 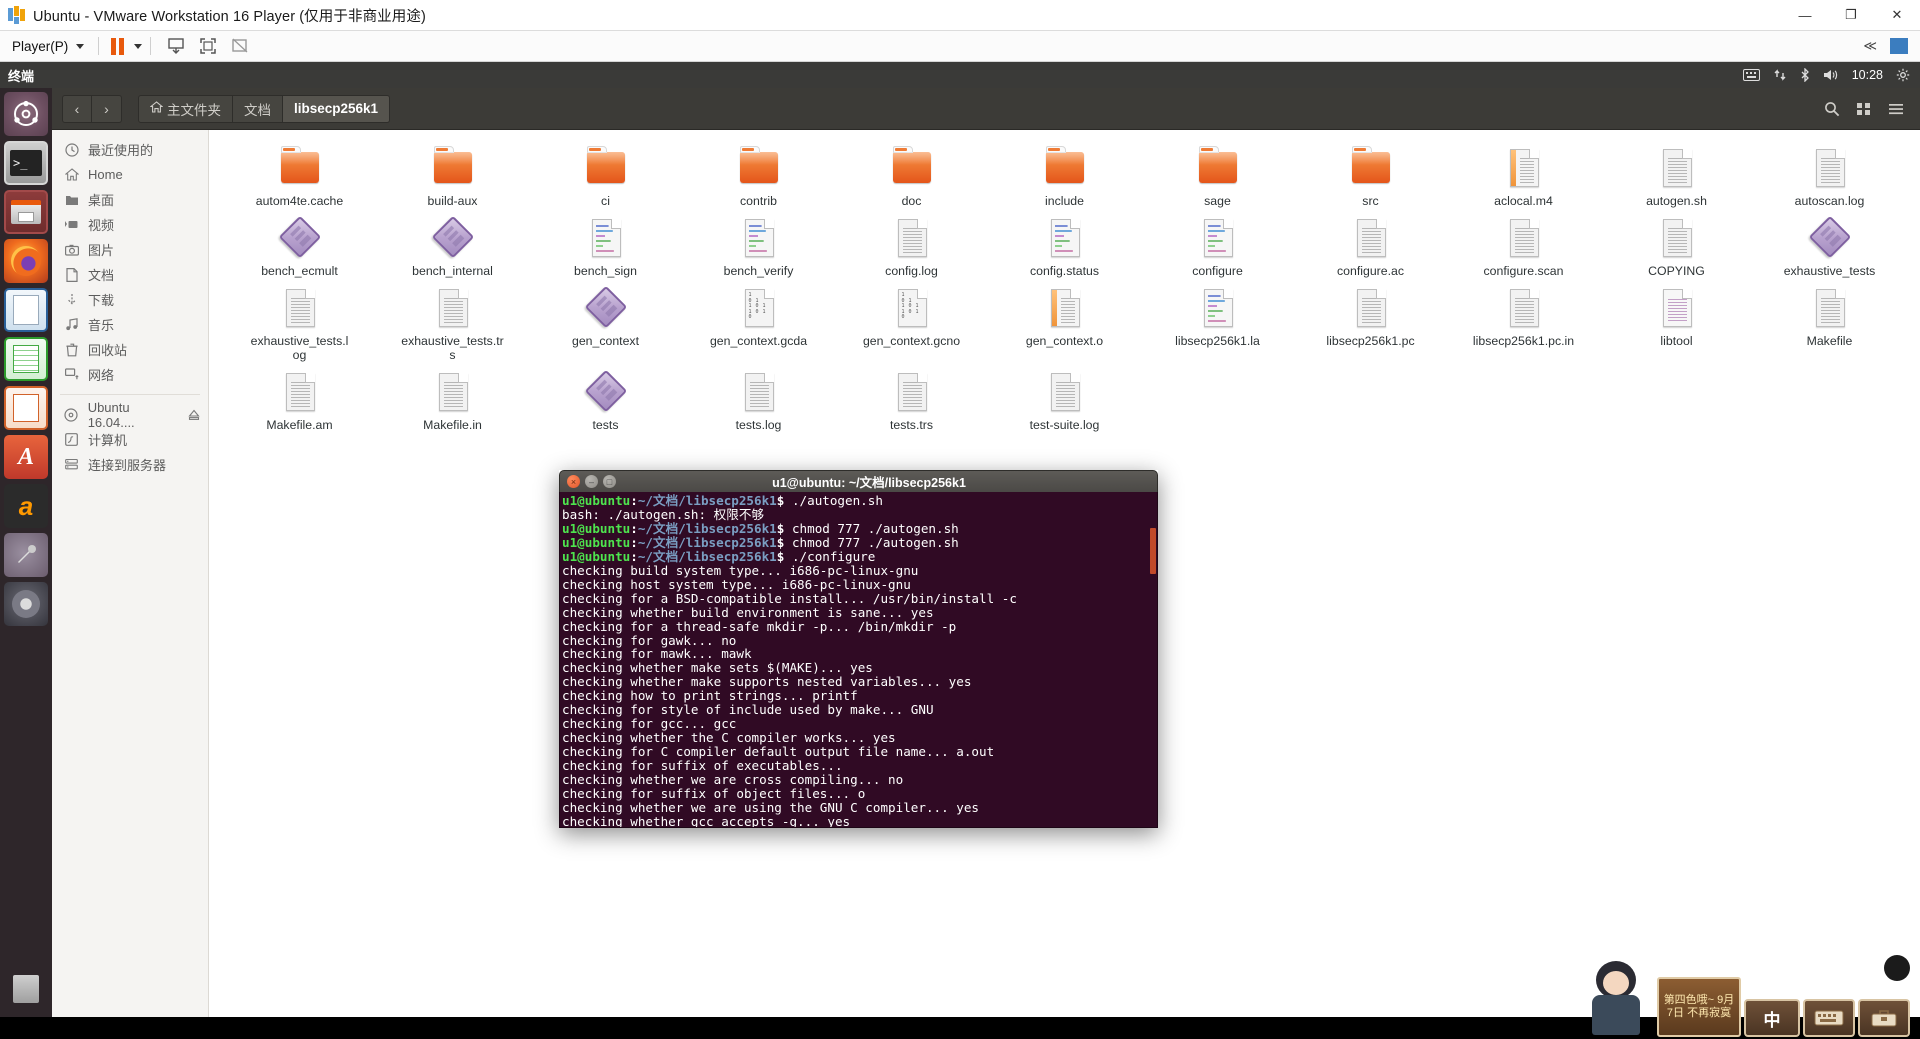 What do you see at coordinates (1805, 15) in the screenshot?
I see `minimize-button: —` at bounding box center [1805, 15].